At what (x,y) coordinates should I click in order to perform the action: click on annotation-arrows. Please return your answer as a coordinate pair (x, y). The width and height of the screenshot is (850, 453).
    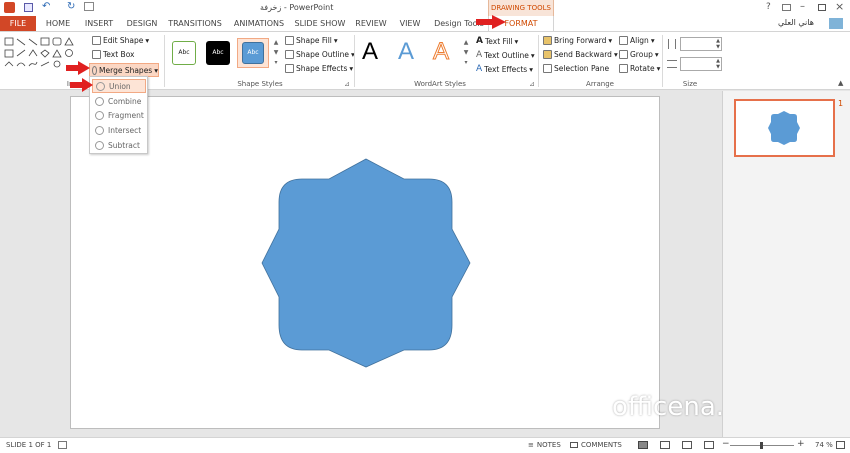
    Looking at the image, I should click on (286, 53).